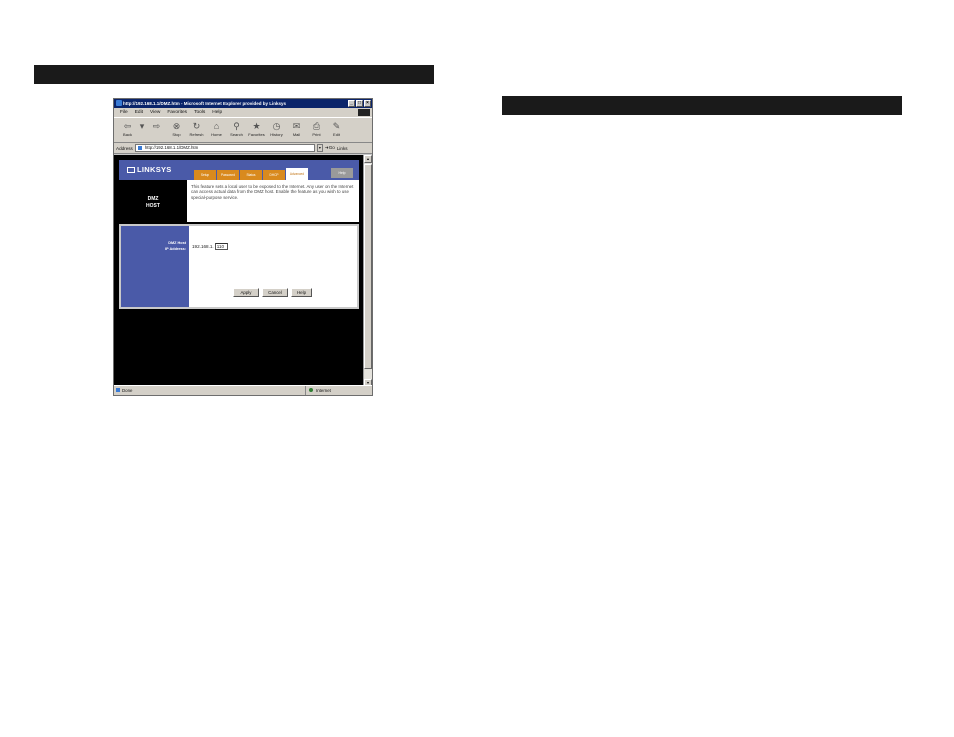  I want to click on search-button: ⚲ Search, so click(236, 130).